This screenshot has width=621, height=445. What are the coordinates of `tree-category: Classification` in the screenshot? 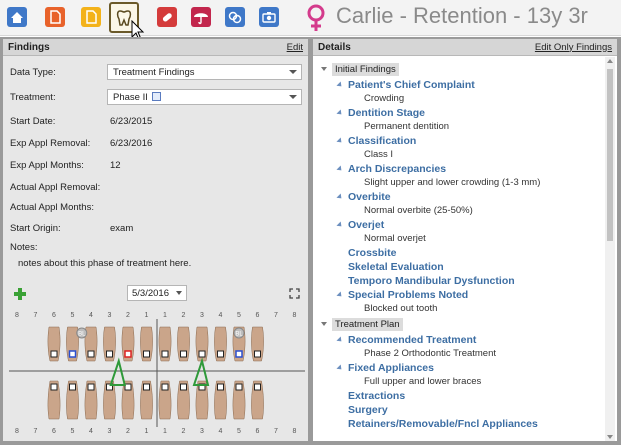 It's located at (382, 141).